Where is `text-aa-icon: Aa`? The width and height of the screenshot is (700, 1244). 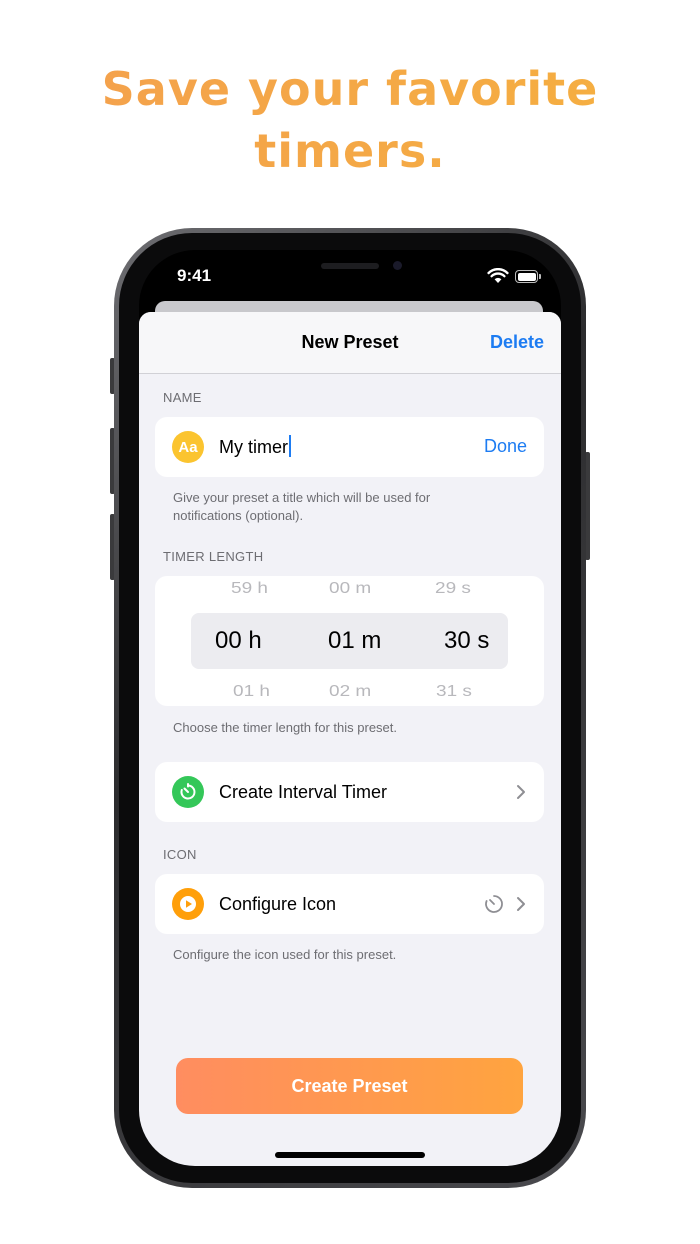
text-aa-icon: Aa is located at coordinates (188, 447).